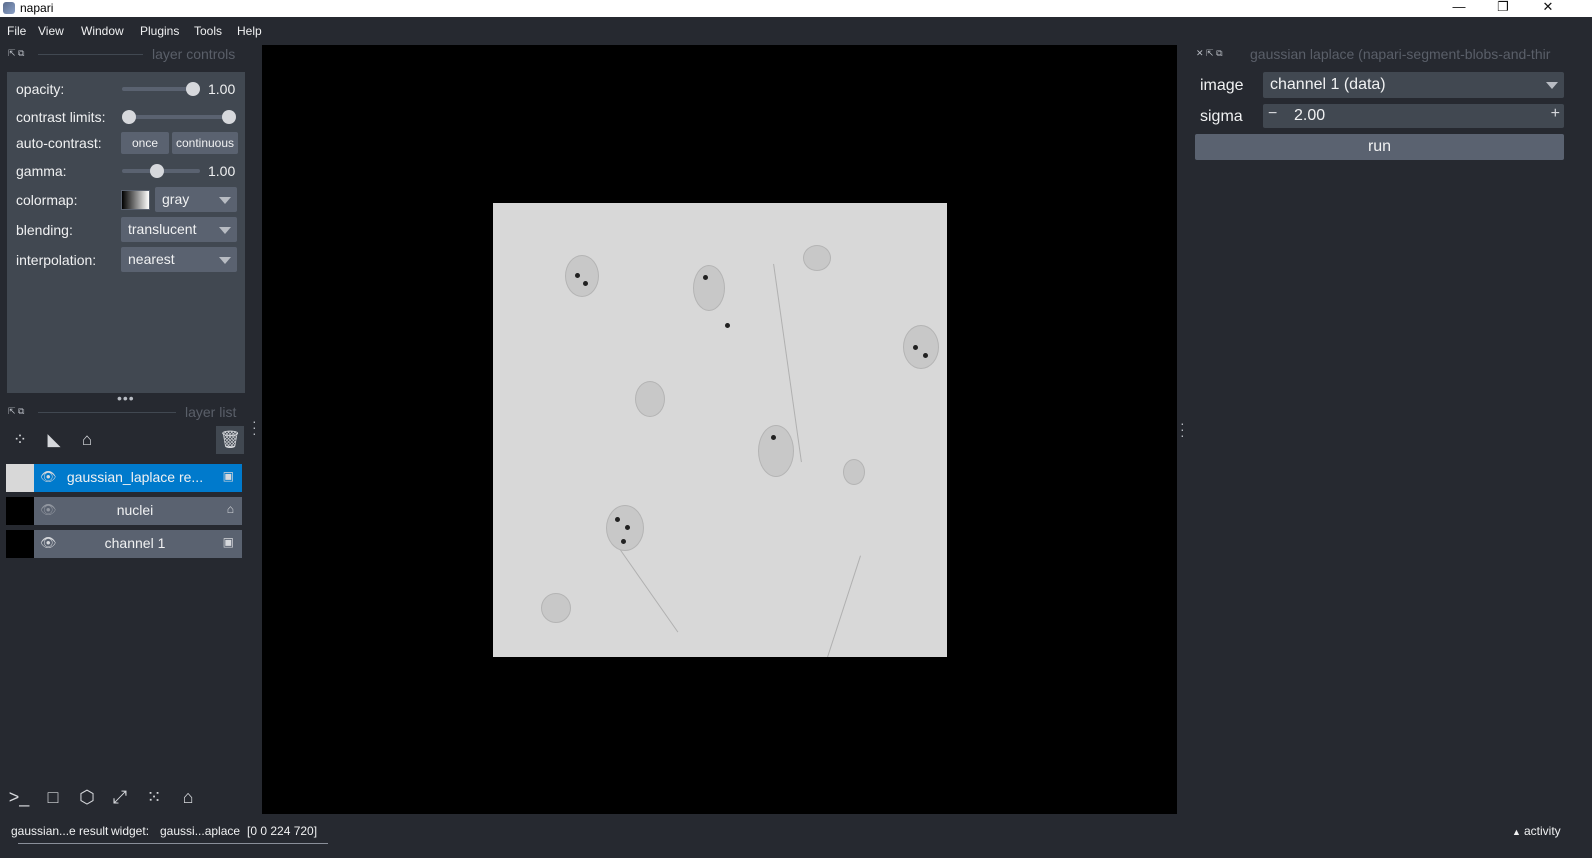  Describe the element at coordinates (211, 412) in the screenshot. I see `layer-list-title: layer list` at that location.